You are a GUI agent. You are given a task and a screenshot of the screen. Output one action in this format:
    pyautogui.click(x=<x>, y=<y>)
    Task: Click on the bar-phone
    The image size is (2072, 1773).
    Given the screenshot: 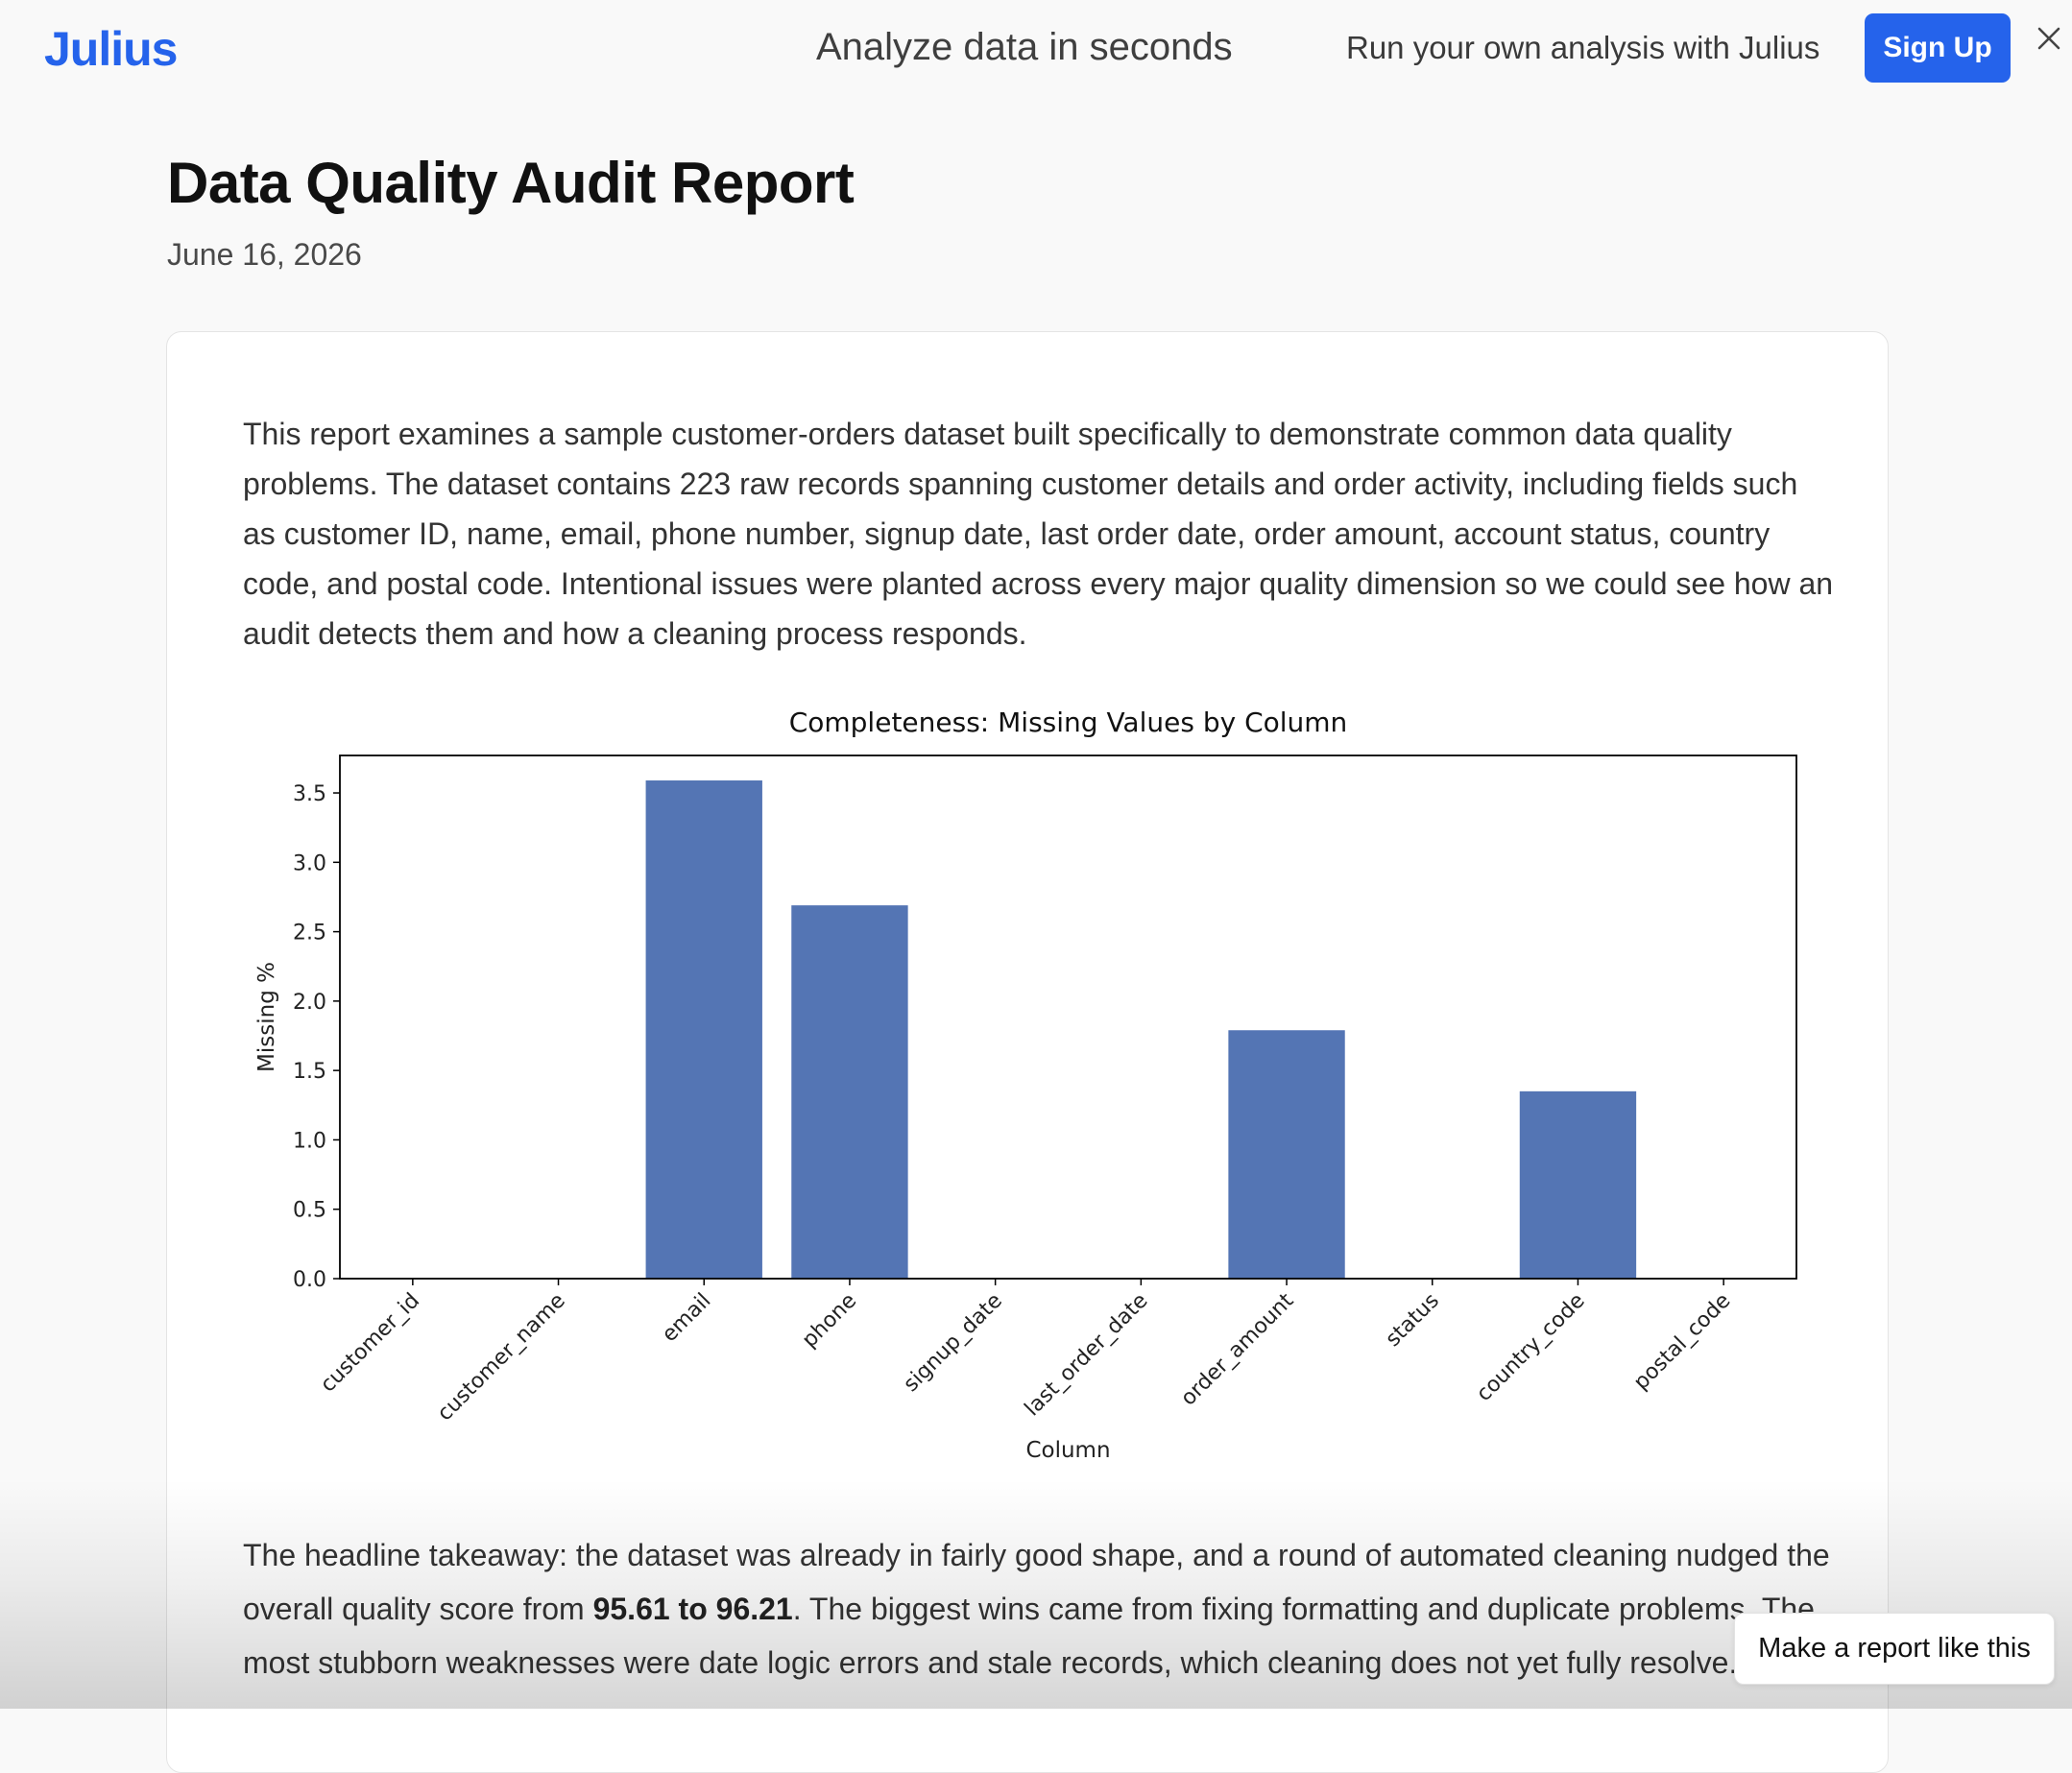 What is the action you would take?
    pyautogui.click(x=849, y=1092)
    